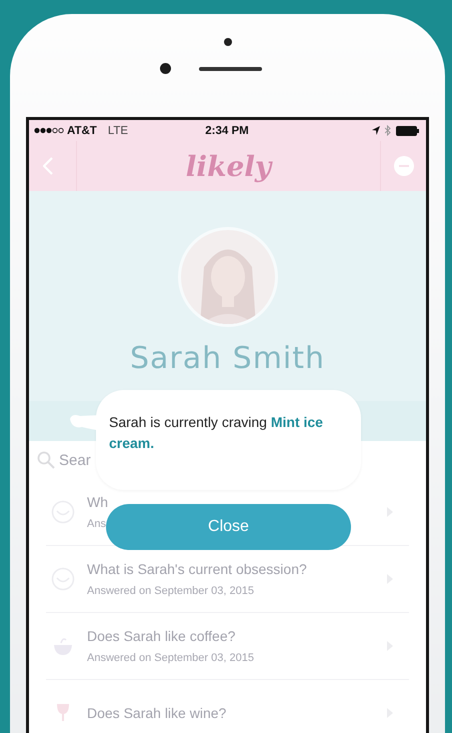  I want to click on bluetooth-icon, so click(388, 130).